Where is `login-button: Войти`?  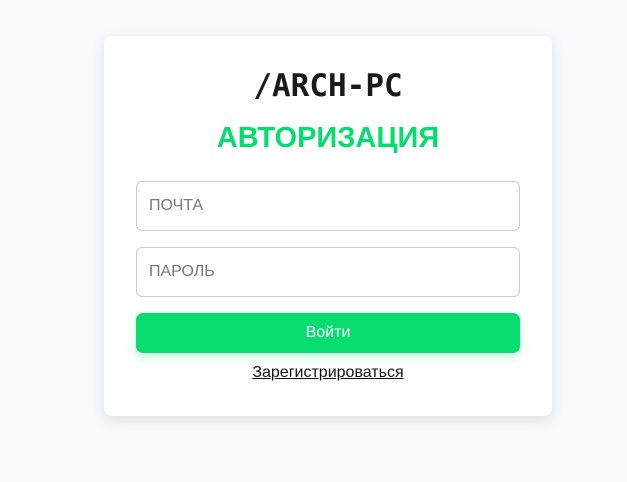 login-button: Войти is located at coordinates (328, 333).